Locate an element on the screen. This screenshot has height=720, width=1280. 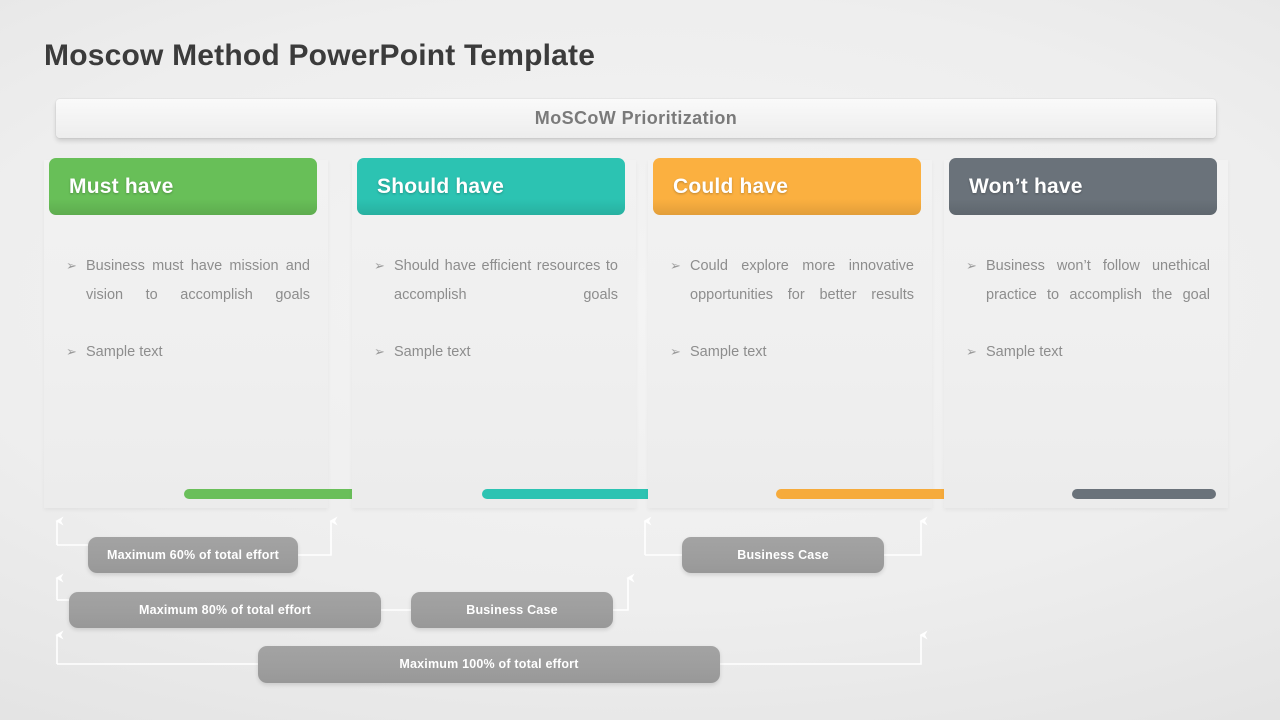
label-pill-business-case-2: Business Case is located at coordinates (783, 555).